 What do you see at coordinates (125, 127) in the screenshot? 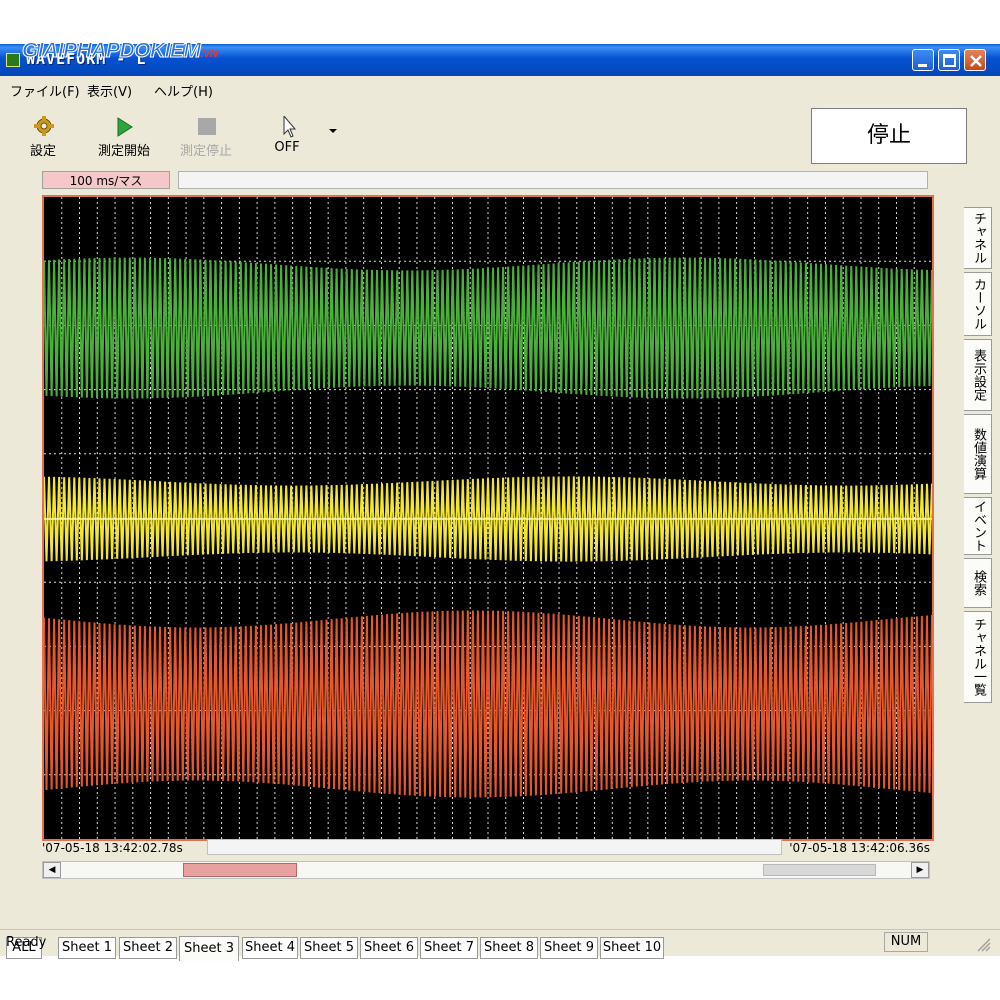
I see `play-icon` at bounding box center [125, 127].